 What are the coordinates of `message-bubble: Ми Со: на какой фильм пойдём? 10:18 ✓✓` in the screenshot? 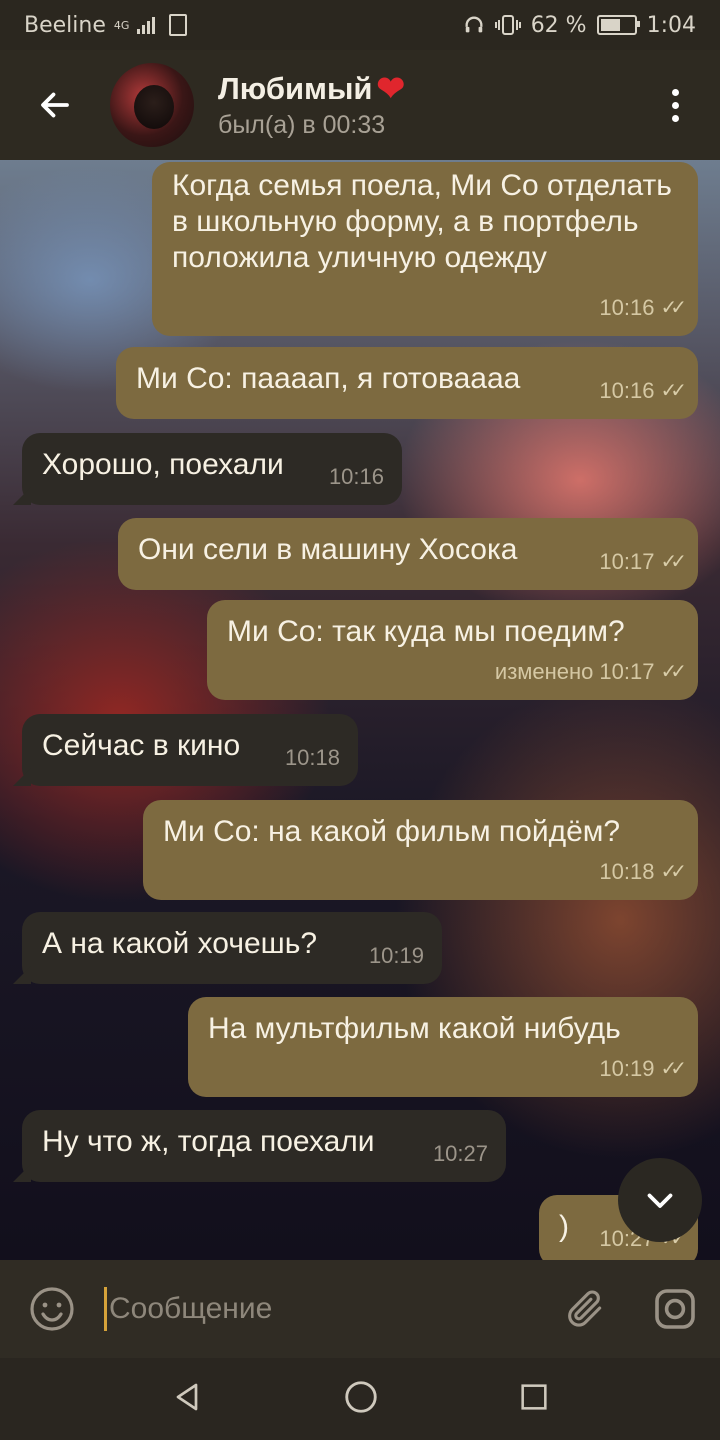 It's located at (420, 850).